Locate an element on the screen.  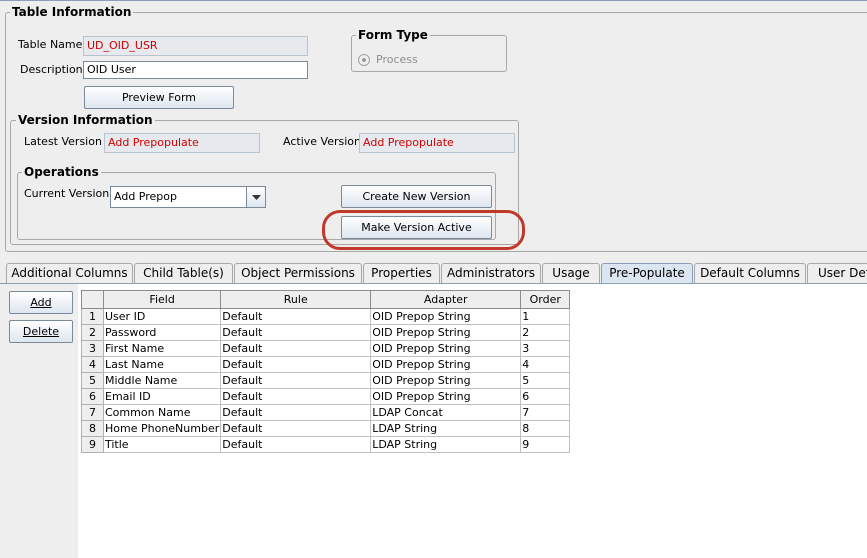
row-number: 5 is located at coordinates (92, 380).